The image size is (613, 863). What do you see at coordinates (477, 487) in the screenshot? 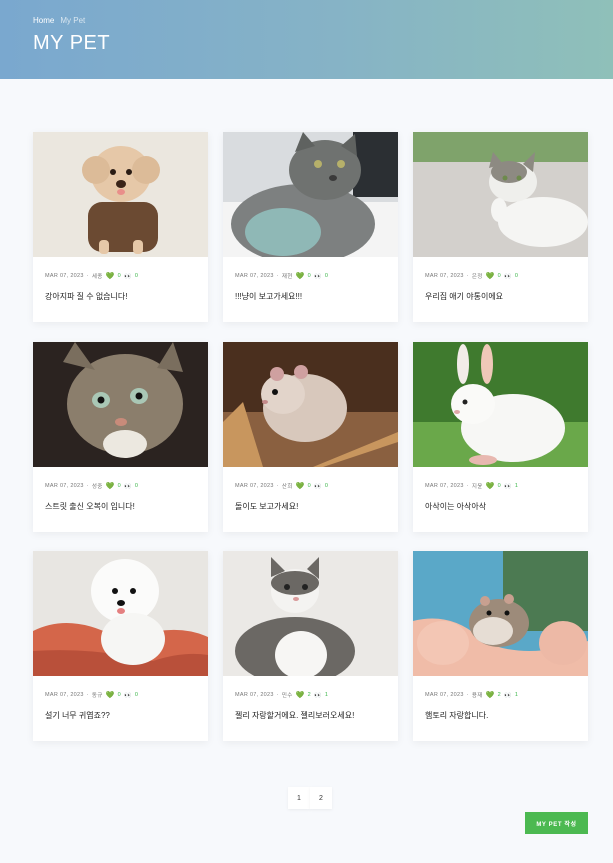
I see `post-author: 지윤` at bounding box center [477, 487].